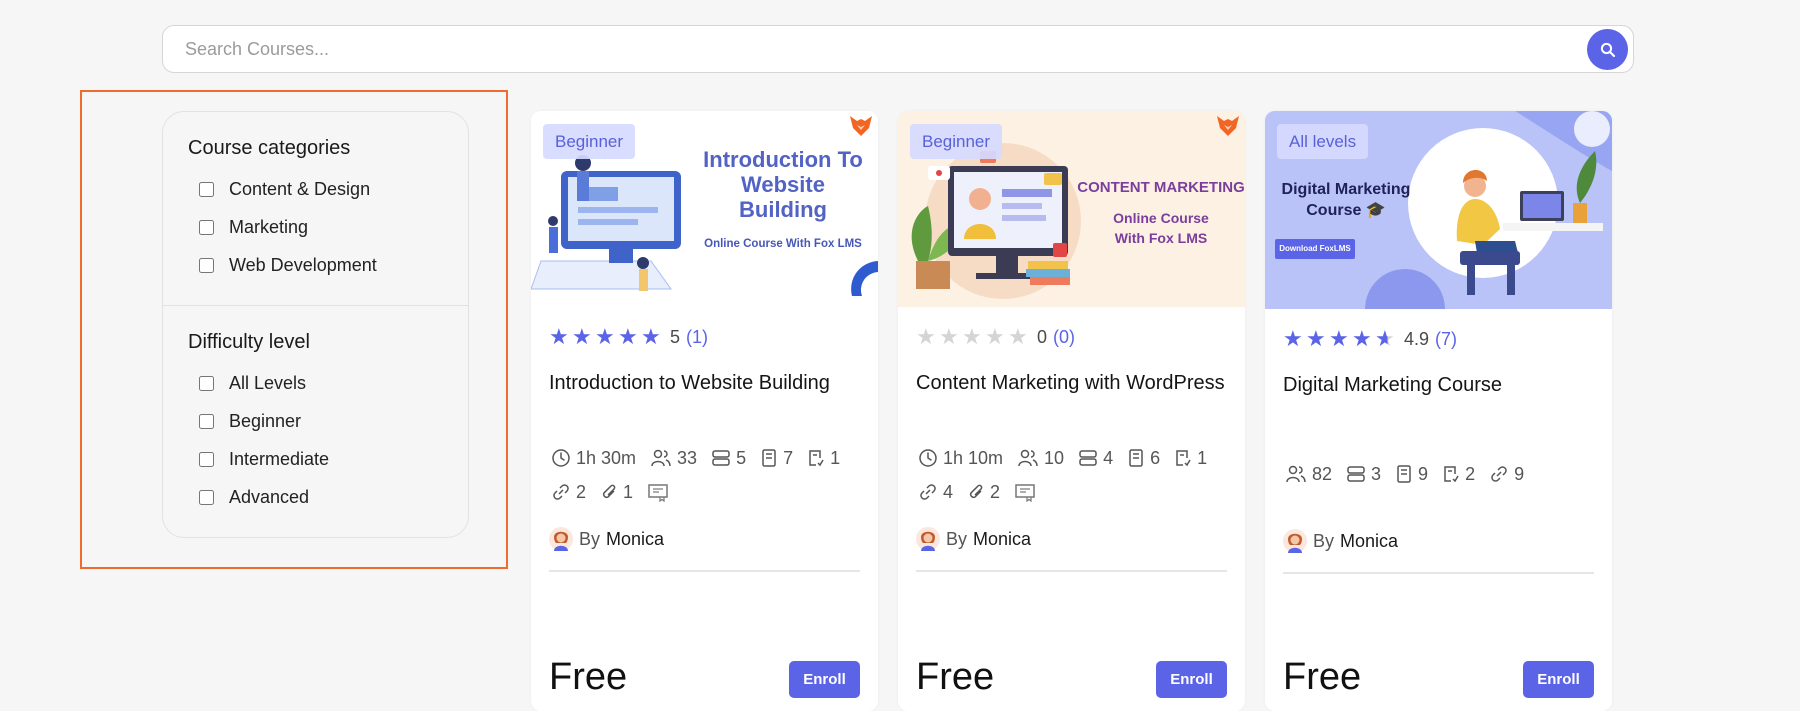  I want to click on rating-count: (7), so click(1446, 339).